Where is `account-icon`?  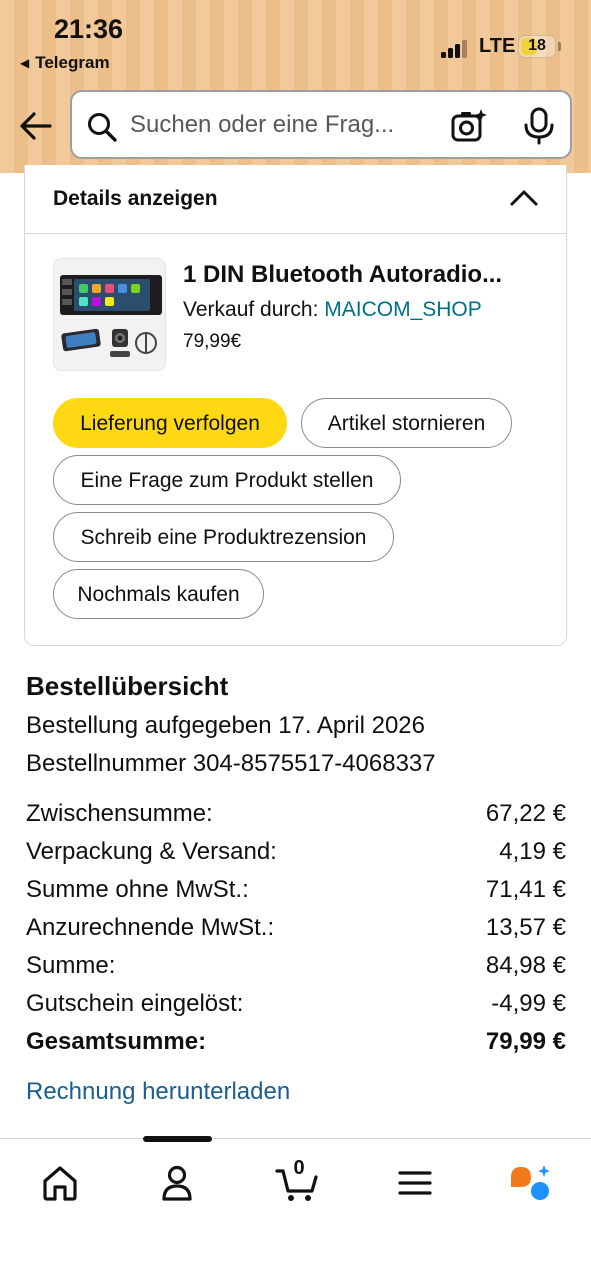 account-icon is located at coordinates (177, 1183).